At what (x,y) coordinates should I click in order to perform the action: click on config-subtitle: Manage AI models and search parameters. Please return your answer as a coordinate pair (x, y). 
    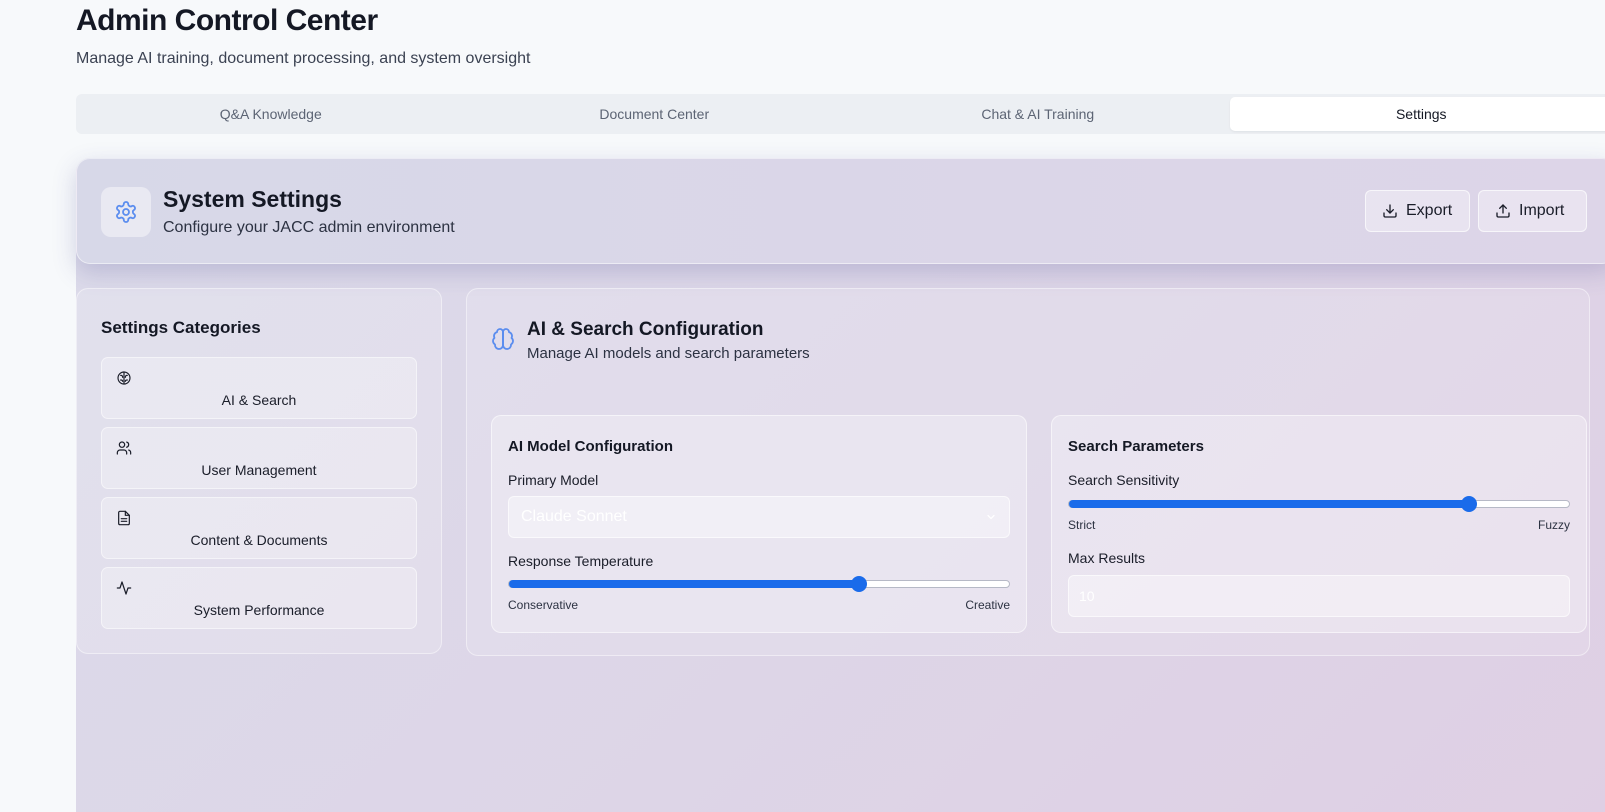
    Looking at the image, I should click on (668, 353).